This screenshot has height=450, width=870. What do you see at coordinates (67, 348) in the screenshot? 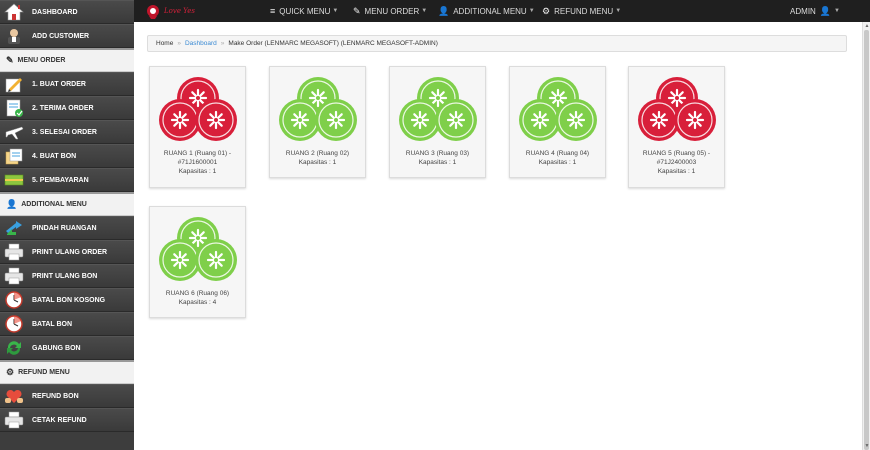
I see `sidebar-item-gabung-bon: GABUNG BON` at bounding box center [67, 348].